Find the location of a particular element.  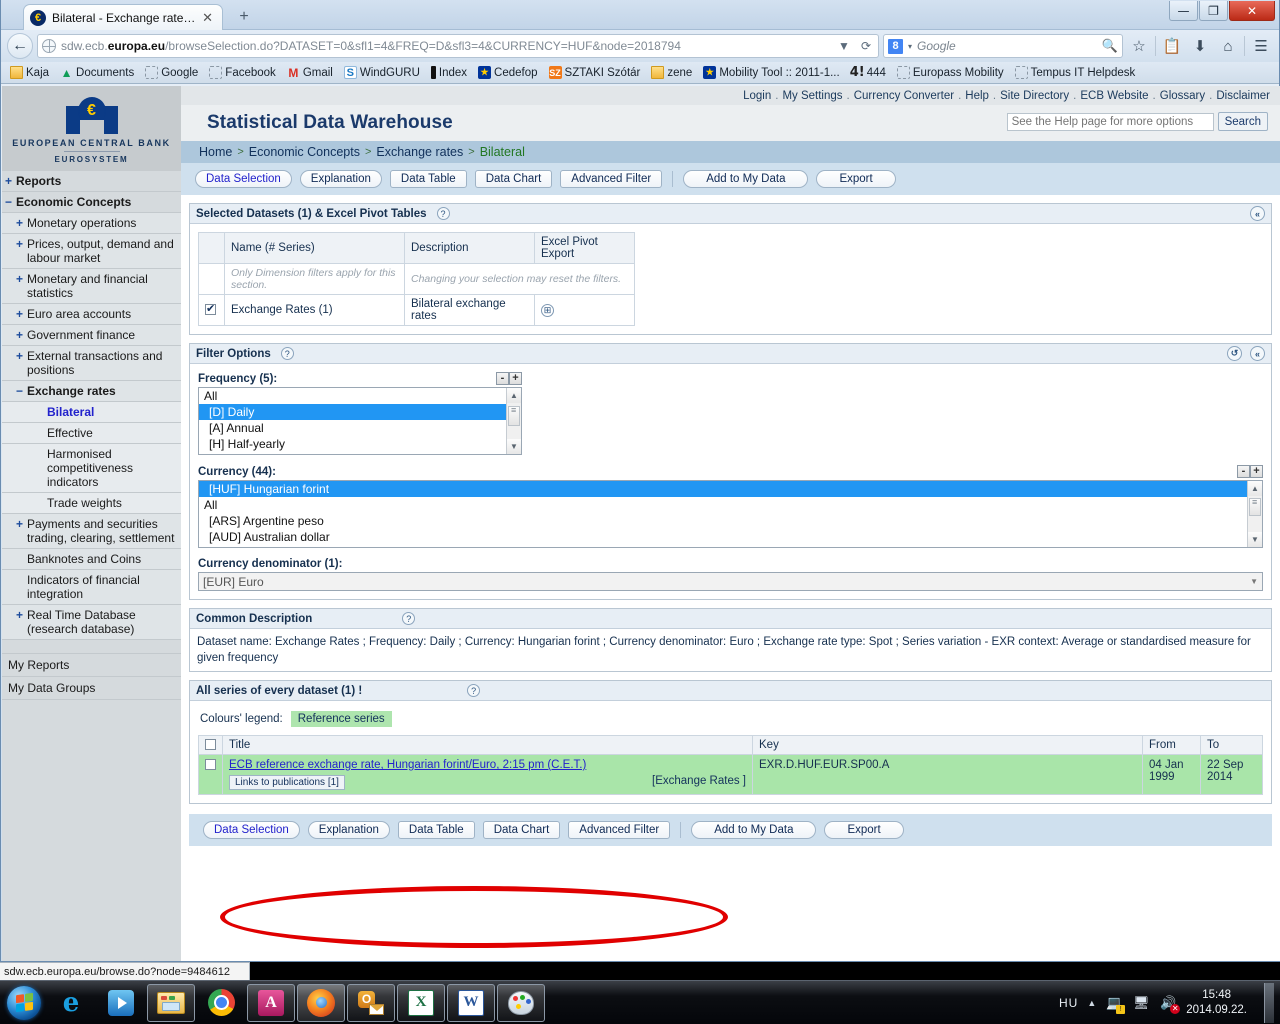

toolbar-button-advanced-filter: Advanced Filter is located at coordinates (619, 830).